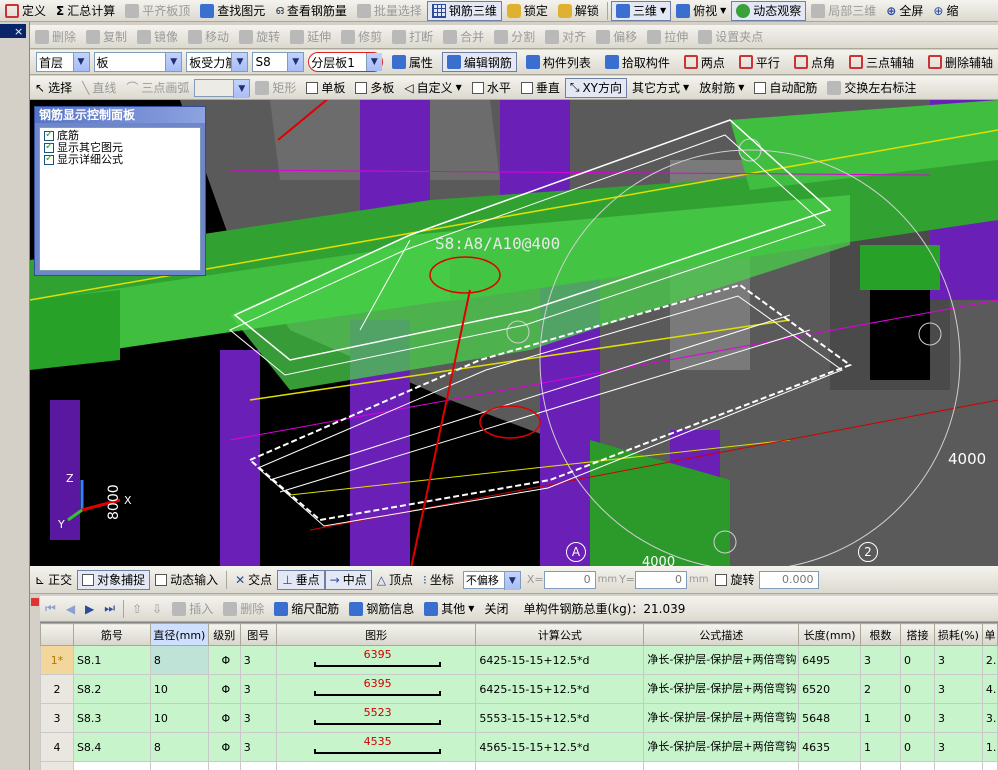 This screenshot has height=770, width=998. Describe the element at coordinates (89, 609) in the screenshot. I see `next-row-button: ▶` at that location.